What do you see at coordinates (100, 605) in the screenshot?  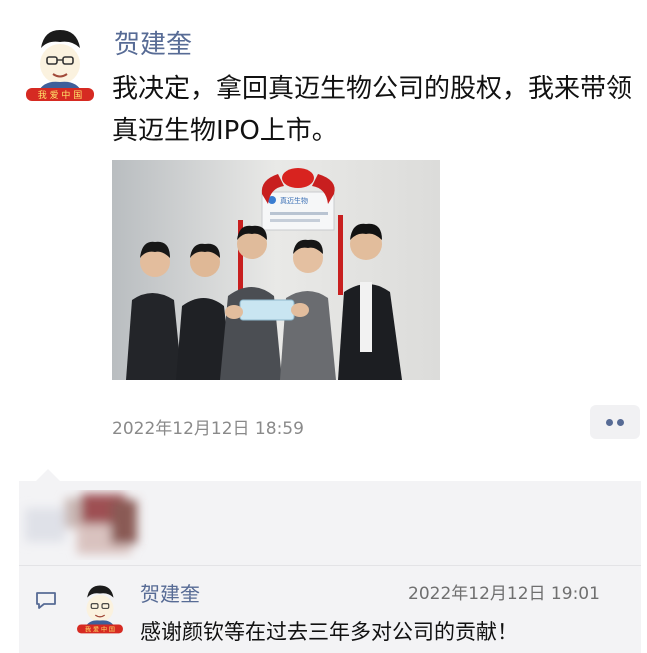 I see `comment-author-avatar: 我 爱 中 国` at bounding box center [100, 605].